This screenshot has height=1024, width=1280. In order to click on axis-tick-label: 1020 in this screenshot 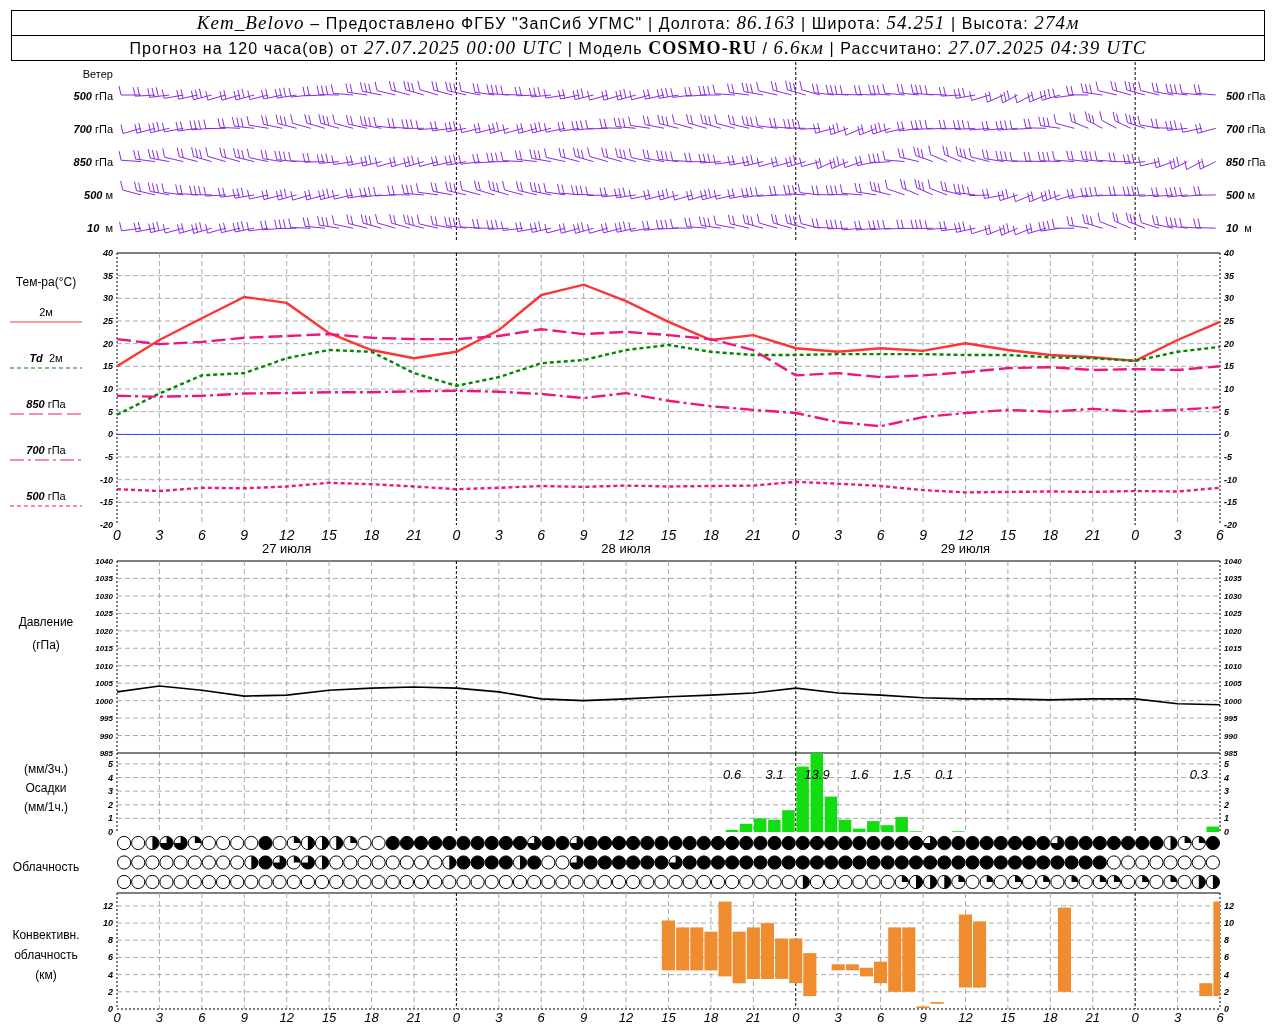, I will do `click(104, 631)`.